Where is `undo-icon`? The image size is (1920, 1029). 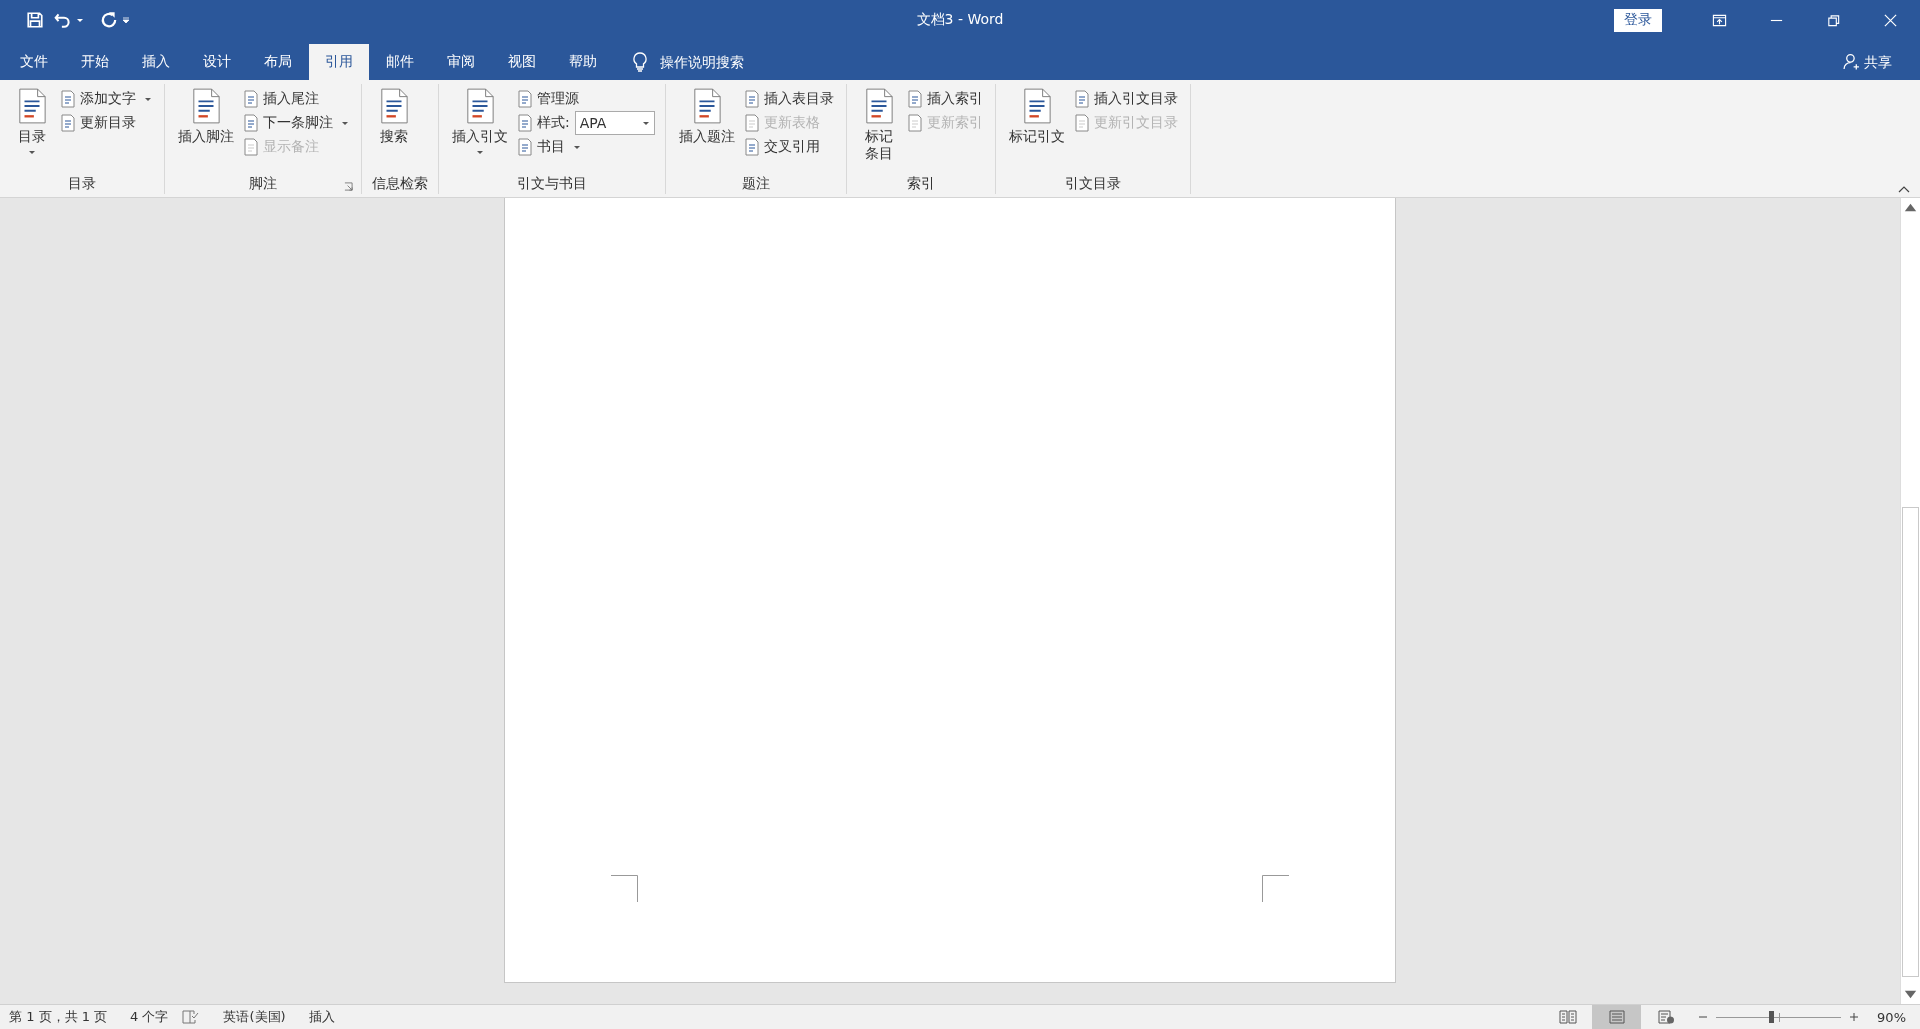 undo-icon is located at coordinates (63, 20).